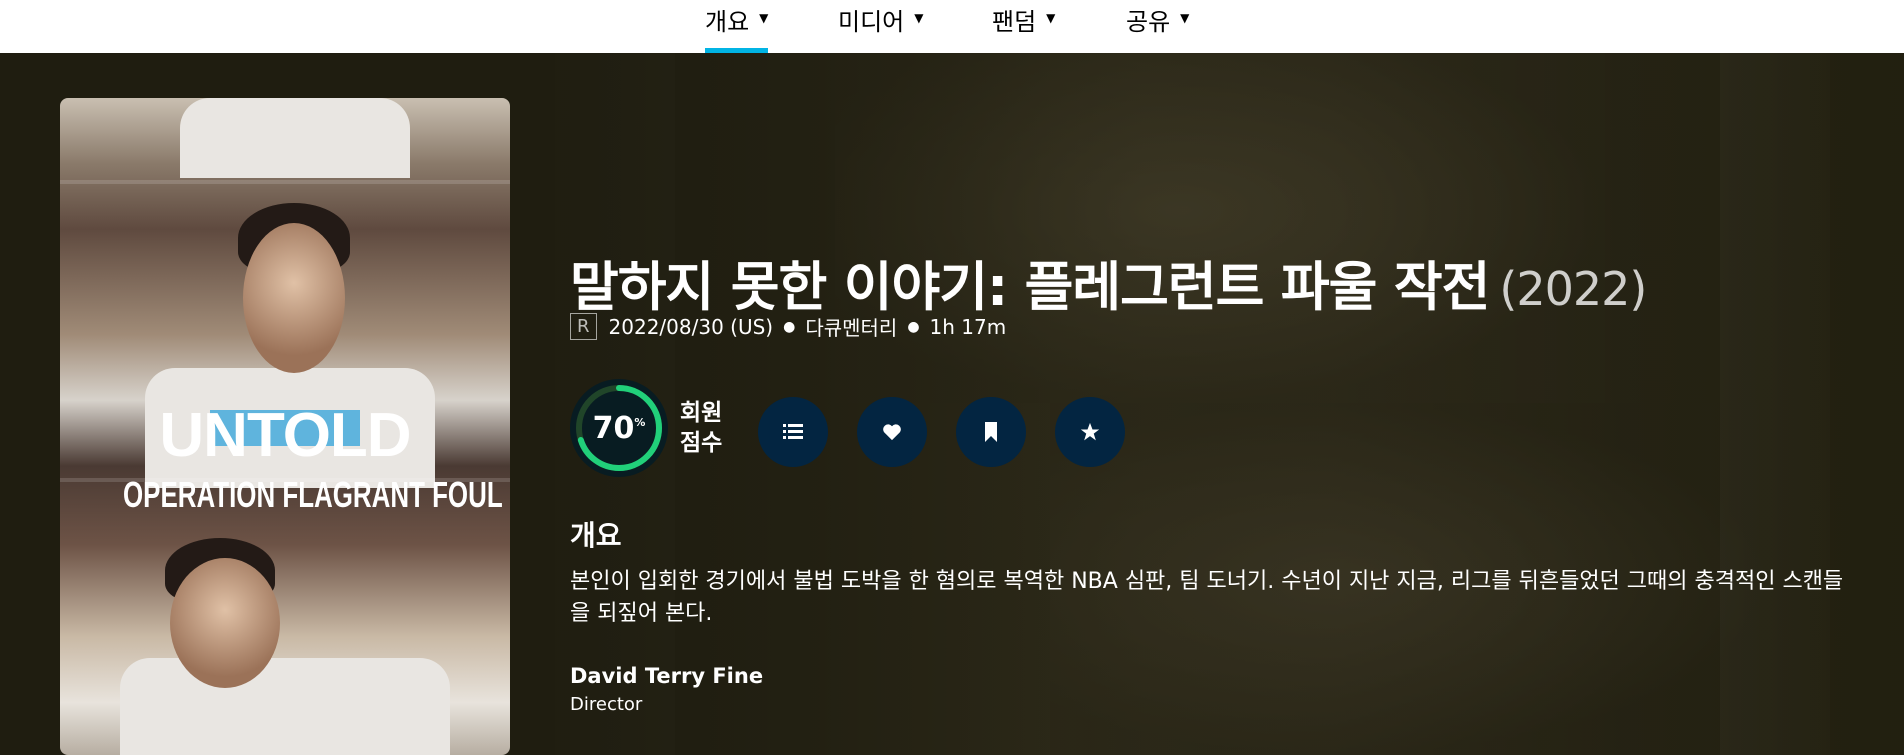 The width and height of the screenshot is (1904, 755). I want to click on poster-title: UNTOLD, so click(285, 435).